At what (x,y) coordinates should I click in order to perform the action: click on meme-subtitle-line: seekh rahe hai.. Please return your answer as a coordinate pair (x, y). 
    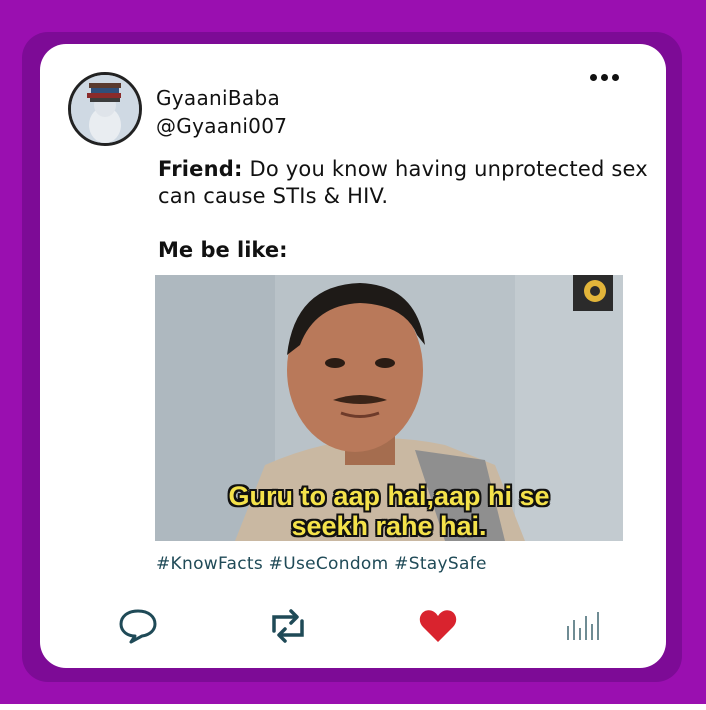
    Looking at the image, I should click on (389, 526).